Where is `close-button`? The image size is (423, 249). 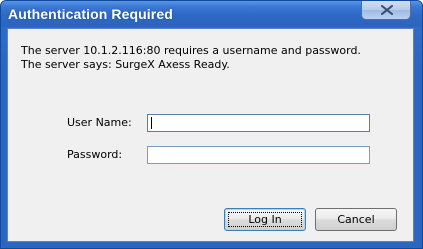 close-button is located at coordinates (386, 10).